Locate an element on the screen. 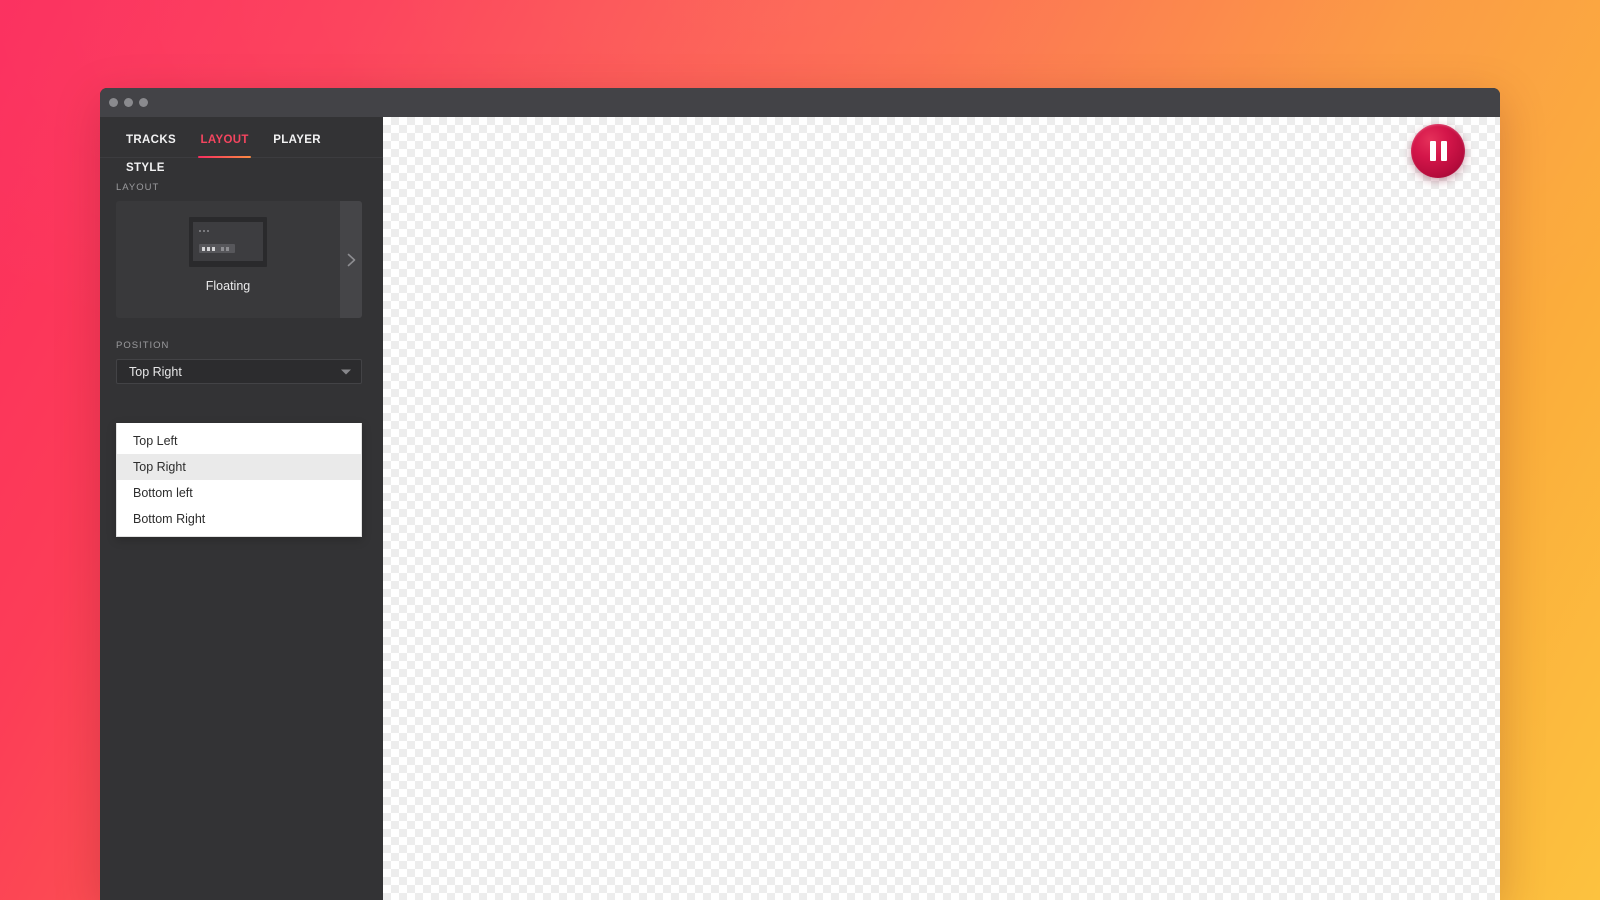  pause-icon-bar-left is located at coordinates (1432, 151).